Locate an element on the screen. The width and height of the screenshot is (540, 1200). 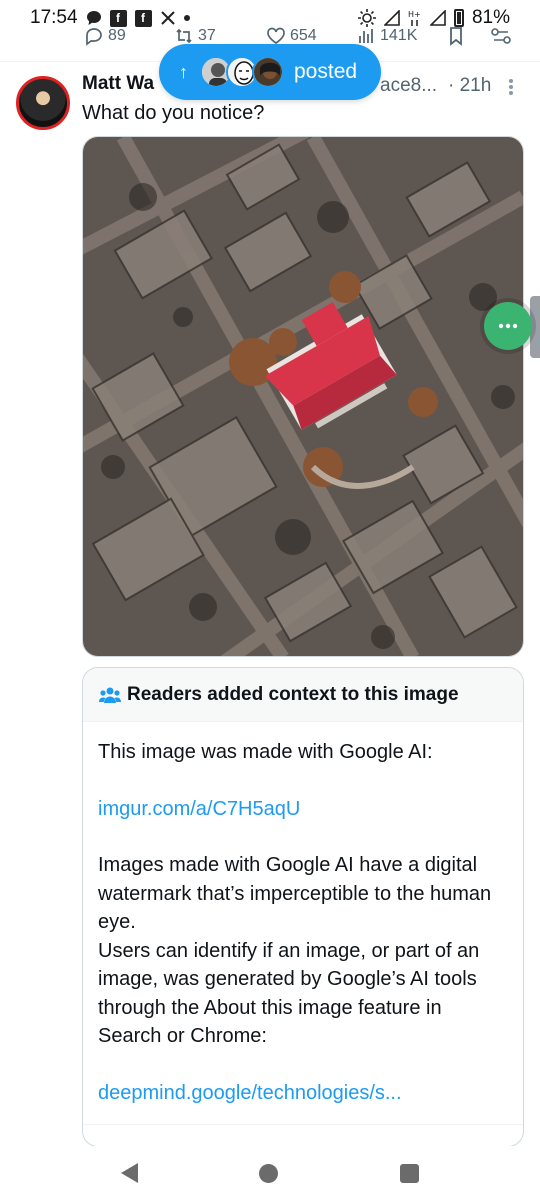
bookmark-button is located at coordinates (456, 36).